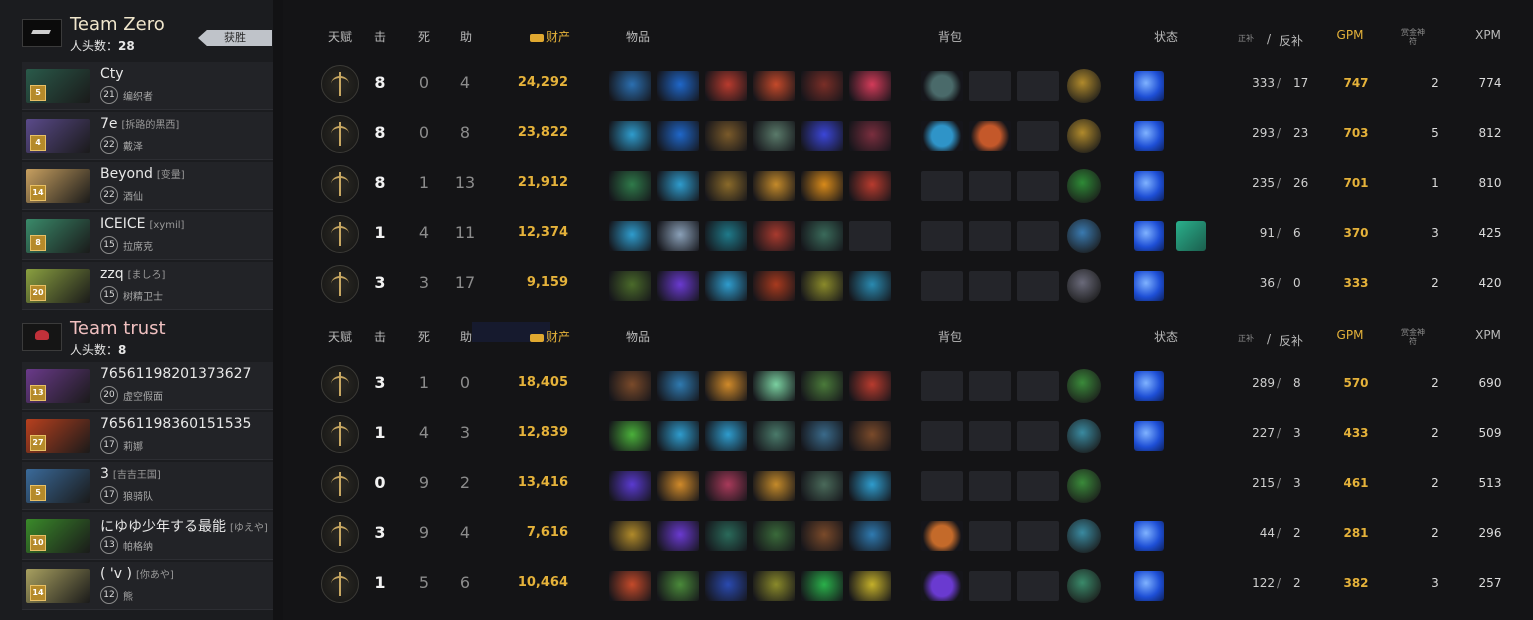  I want to click on player-name: にゆゆ少年する最能 [ゆえや], so click(184, 526).